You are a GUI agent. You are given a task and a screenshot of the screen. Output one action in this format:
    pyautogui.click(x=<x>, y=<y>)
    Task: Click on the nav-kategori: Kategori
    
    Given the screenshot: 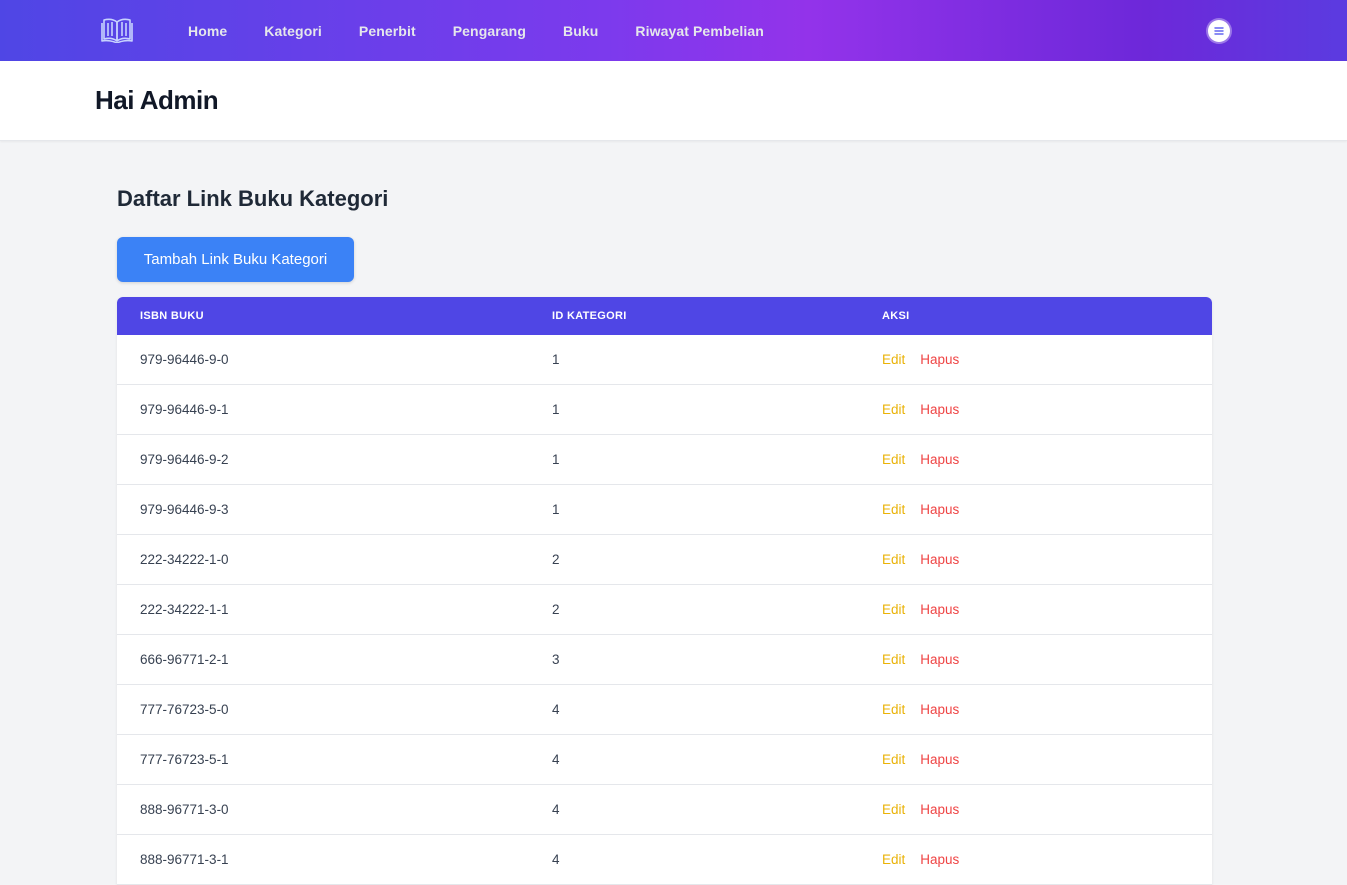 What is the action you would take?
    pyautogui.click(x=293, y=31)
    